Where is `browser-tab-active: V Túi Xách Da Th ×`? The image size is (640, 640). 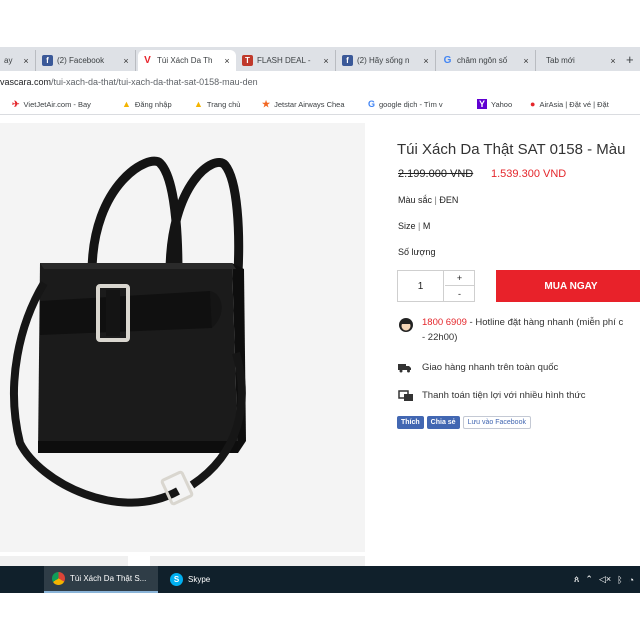 browser-tab-active: V Túi Xách Da Th × is located at coordinates (187, 60).